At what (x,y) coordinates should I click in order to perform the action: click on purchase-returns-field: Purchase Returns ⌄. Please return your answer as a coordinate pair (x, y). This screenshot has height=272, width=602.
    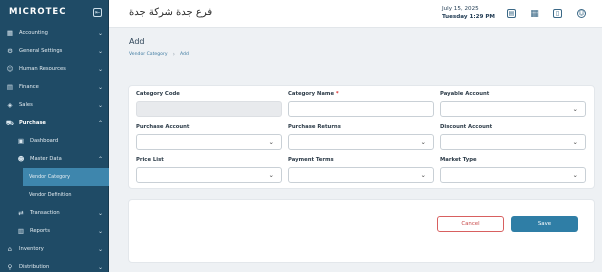
    Looking at the image, I should click on (361, 137).